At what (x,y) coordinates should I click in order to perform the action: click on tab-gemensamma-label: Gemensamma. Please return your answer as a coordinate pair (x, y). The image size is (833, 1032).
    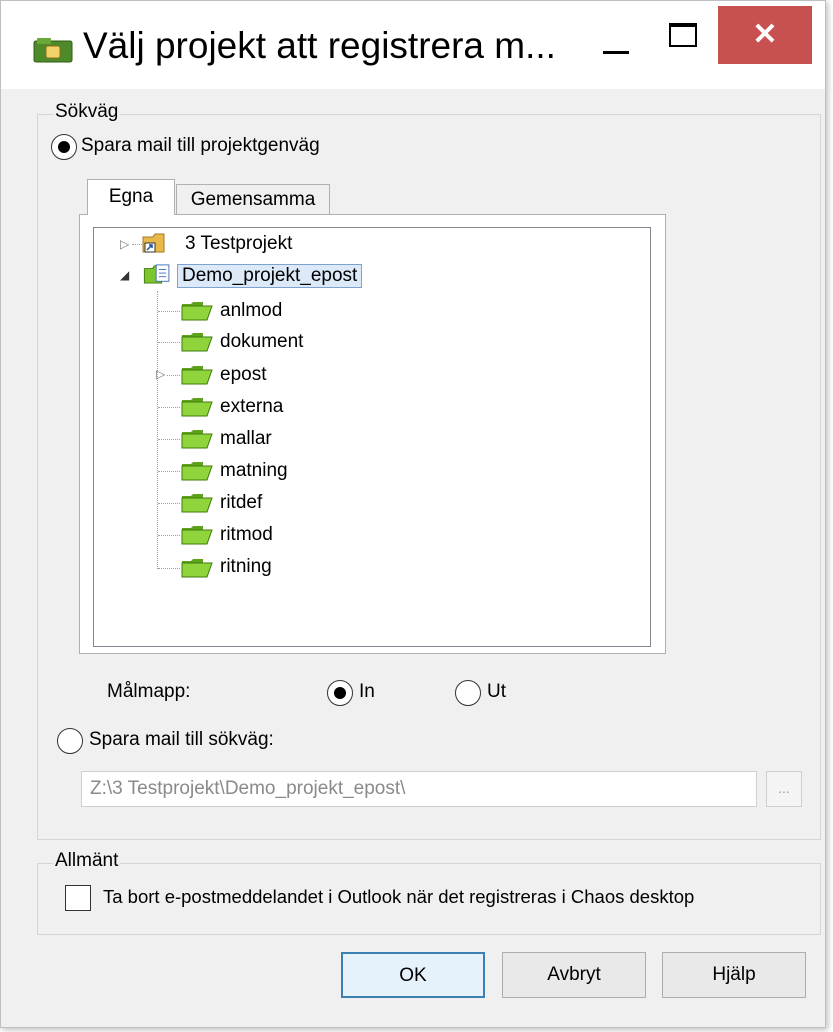
    Looking at the image, I should click on (253, 199).